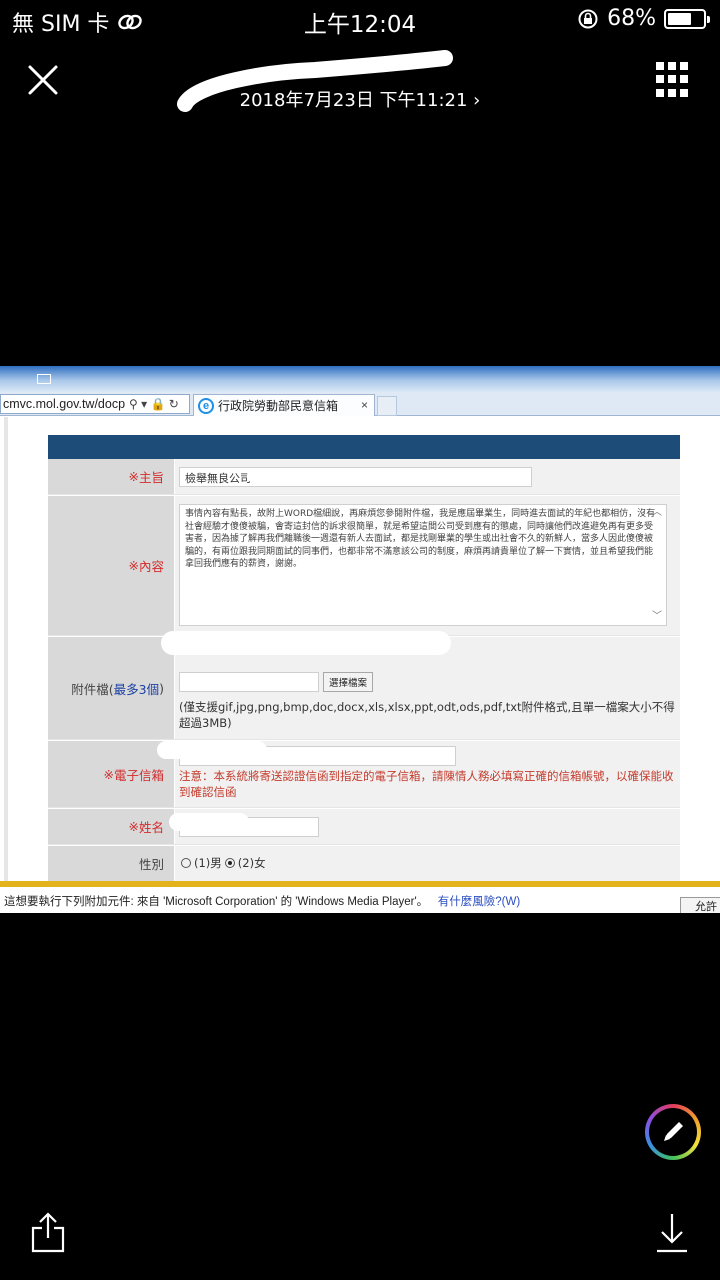 Image resolution: width=720 pixels, height=1280 pixels. I want to click on page-left-border, so click(6, 649).